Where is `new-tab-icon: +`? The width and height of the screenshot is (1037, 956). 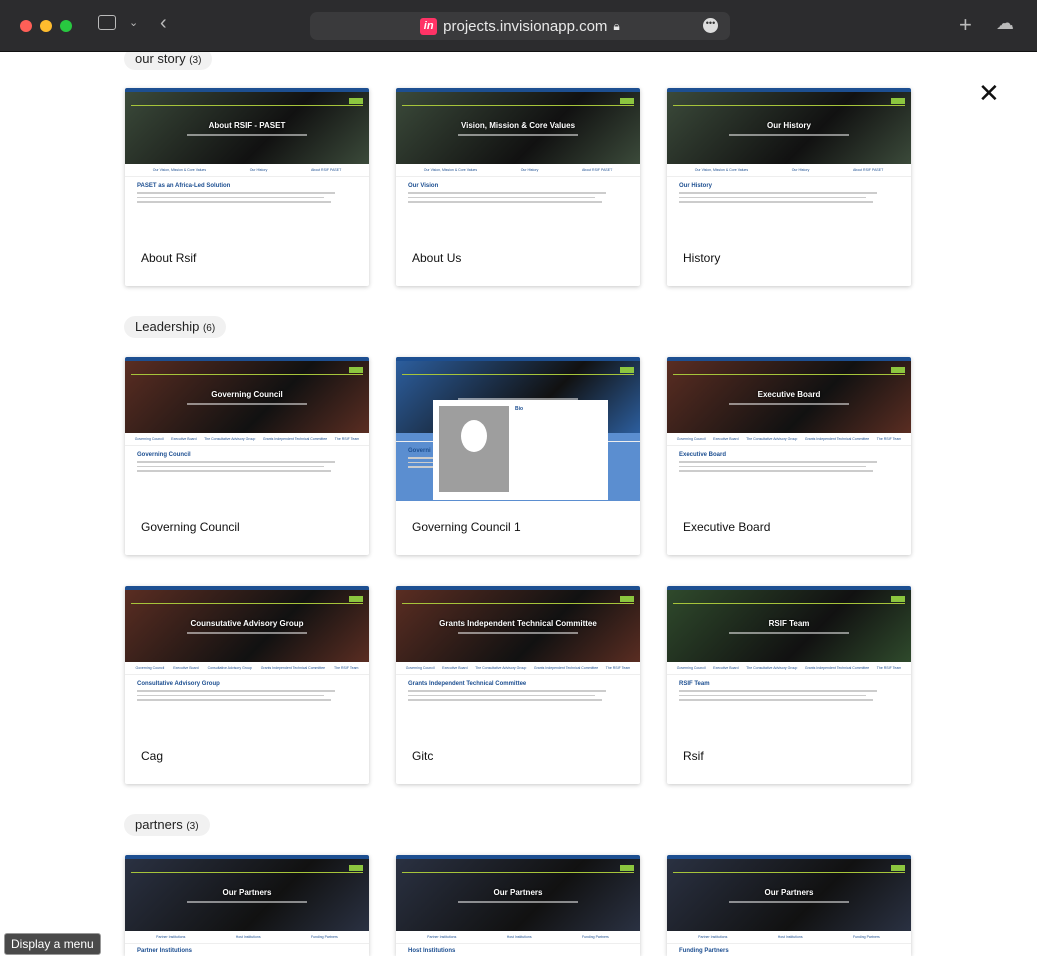 new-tab-icon: + is located at coordinates (965, 25).